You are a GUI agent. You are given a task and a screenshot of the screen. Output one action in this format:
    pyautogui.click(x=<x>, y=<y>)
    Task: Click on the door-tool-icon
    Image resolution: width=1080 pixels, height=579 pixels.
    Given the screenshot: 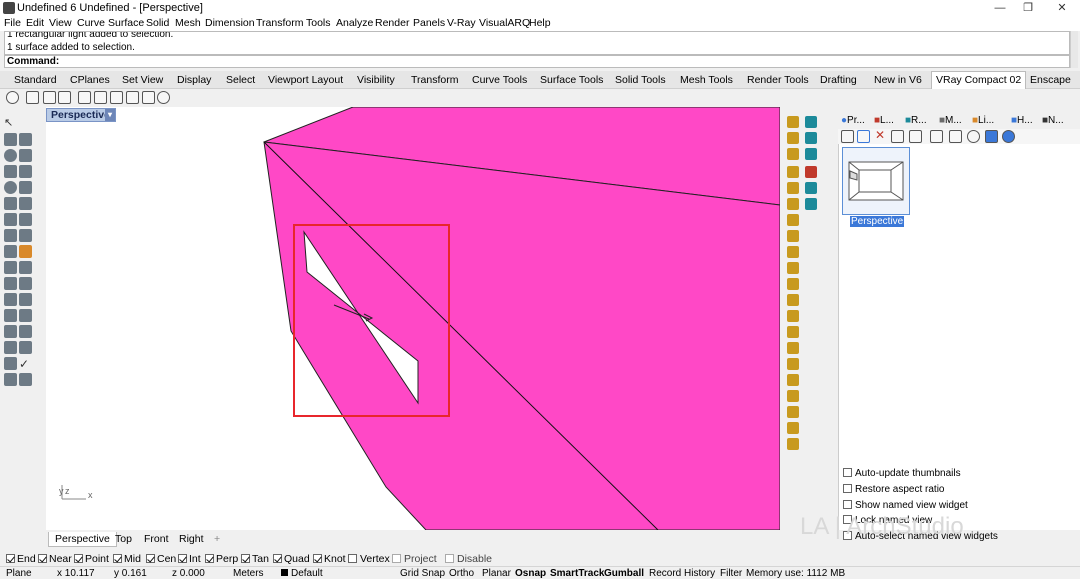 What is the action you would take?
    pyautogui.click(x=793, y=138)
    